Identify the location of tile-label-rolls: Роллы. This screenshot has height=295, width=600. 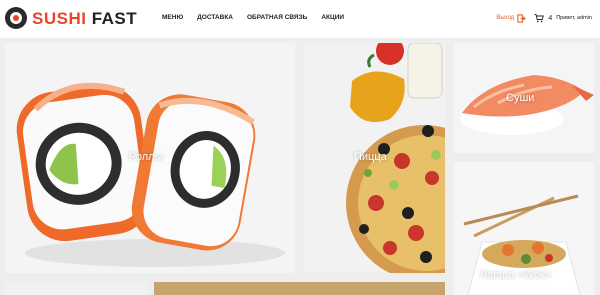
(146, 157).